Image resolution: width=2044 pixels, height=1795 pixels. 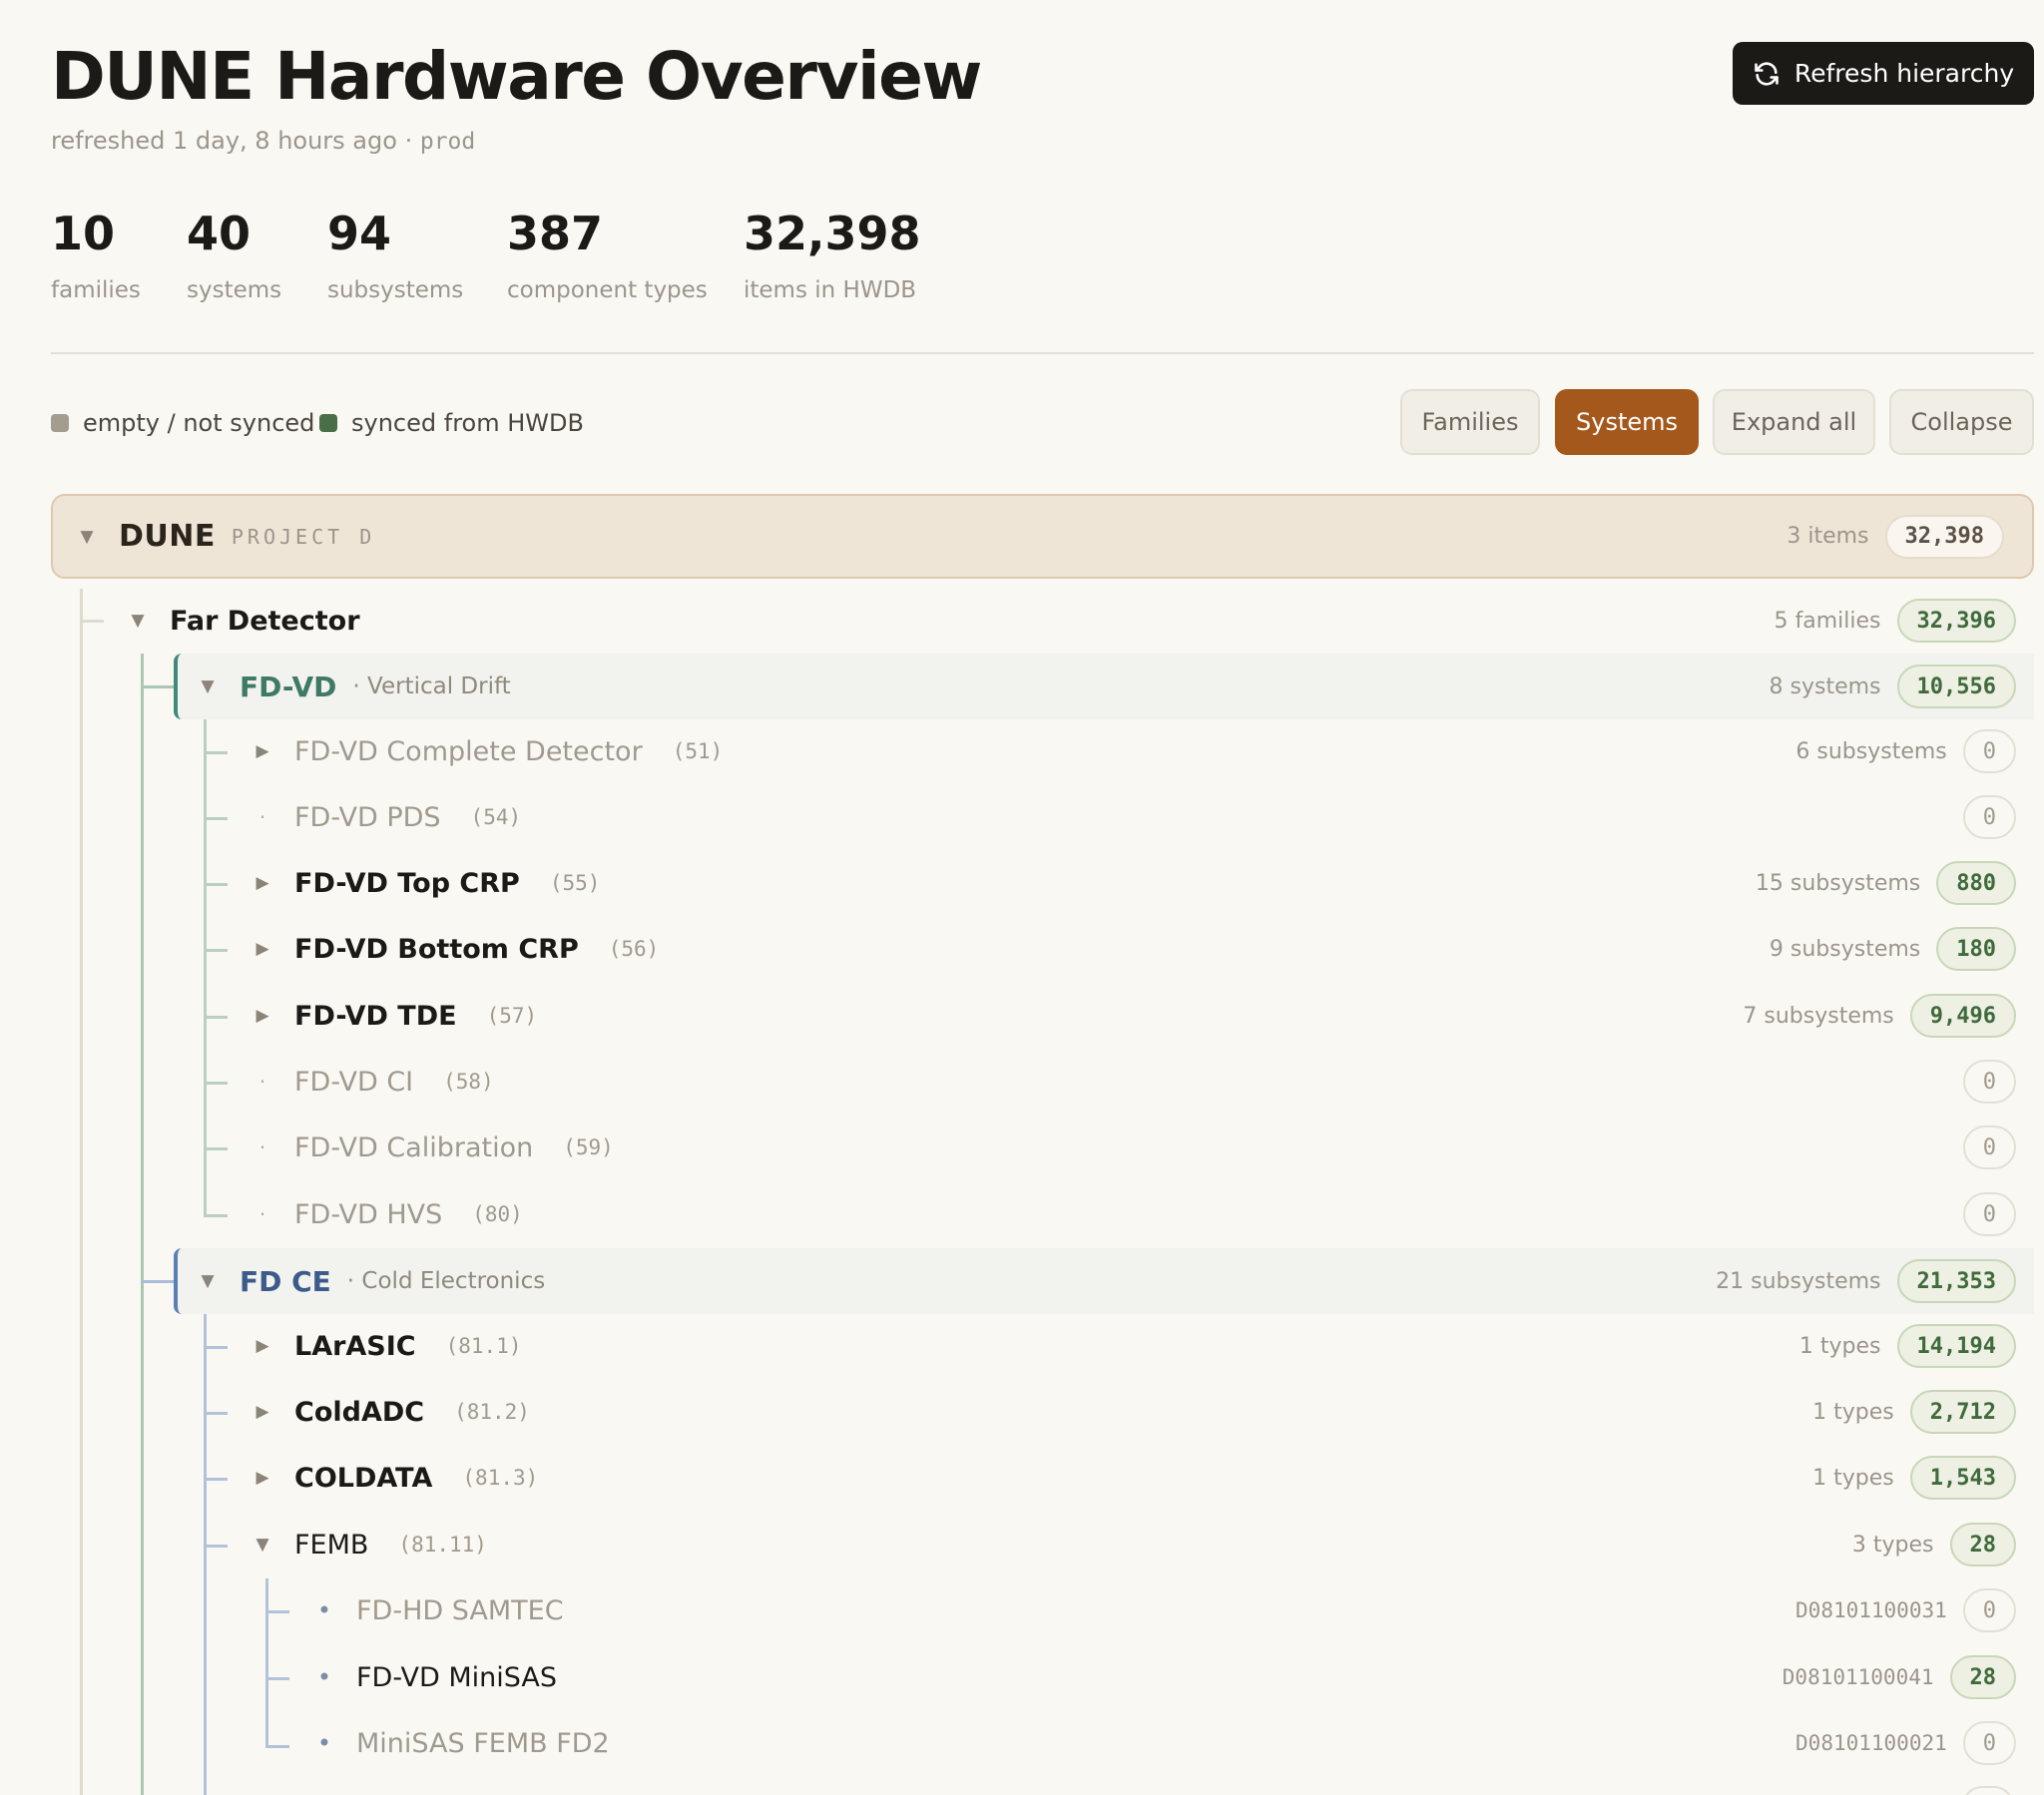 I want to click on count-badge: 32,398, so click(x=1944, y=536).